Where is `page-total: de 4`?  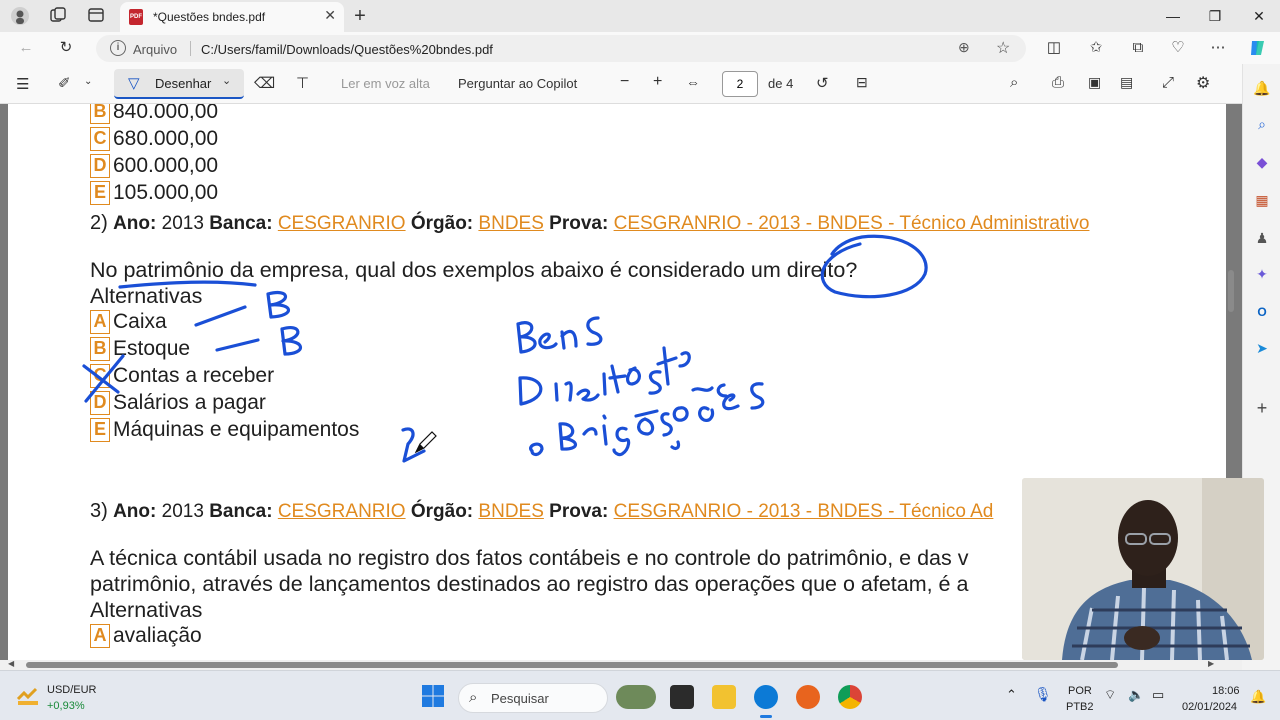 page-total: de 4 is located at coordinates (781, 83).